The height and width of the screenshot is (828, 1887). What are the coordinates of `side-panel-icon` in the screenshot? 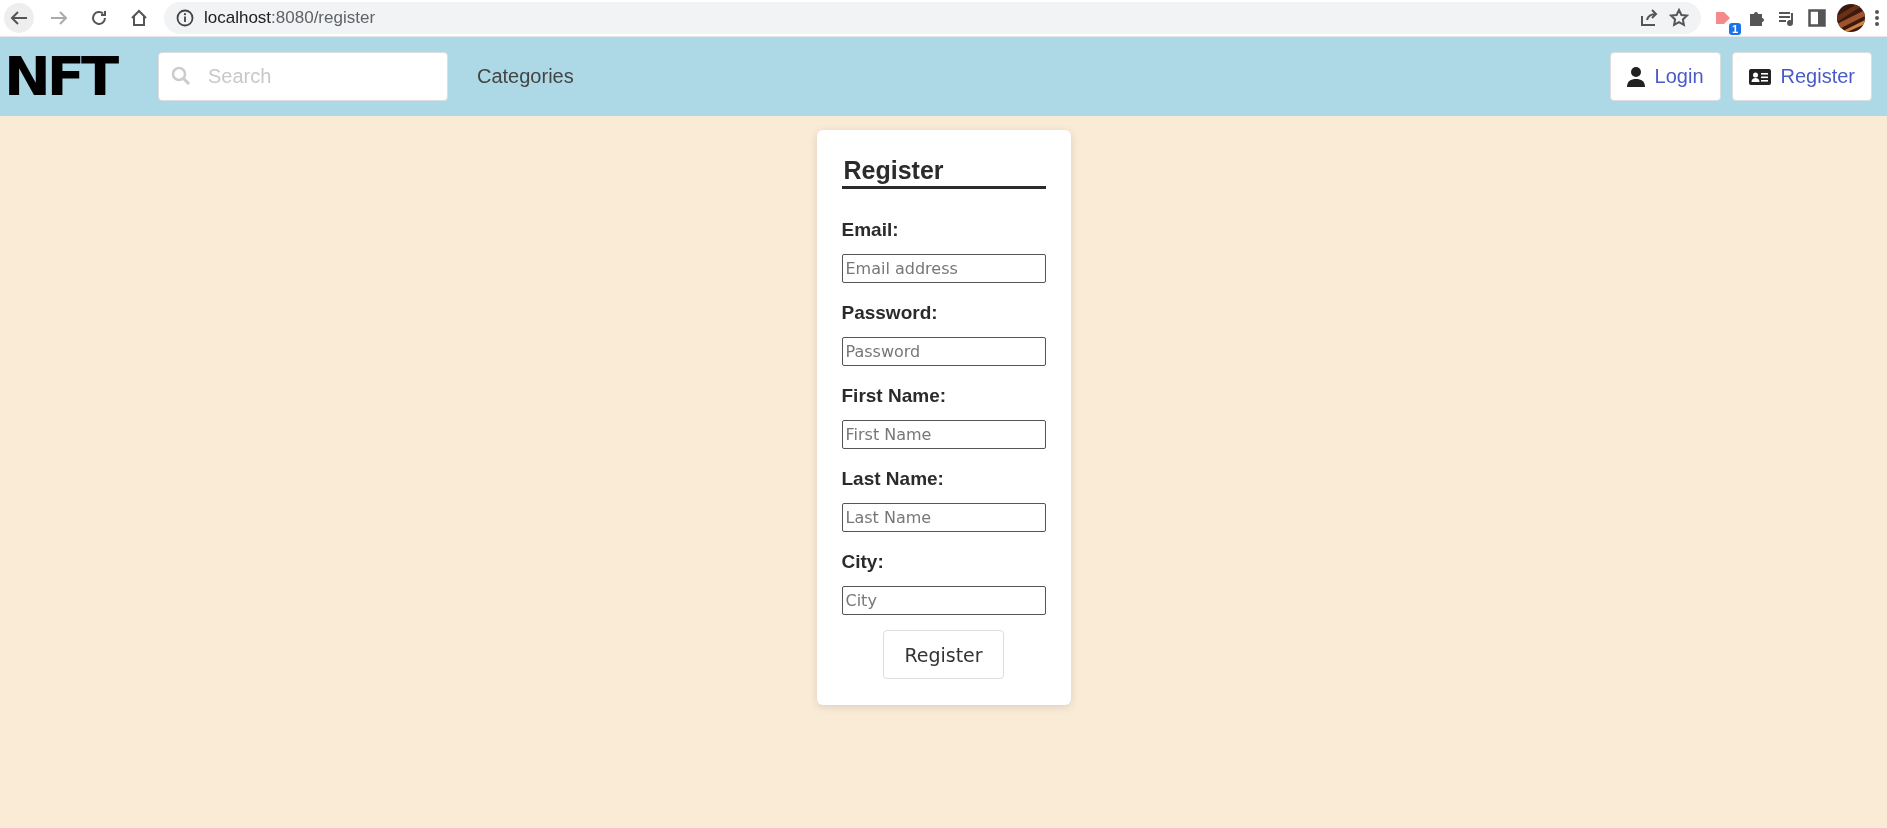 It's located at (1817, 18).